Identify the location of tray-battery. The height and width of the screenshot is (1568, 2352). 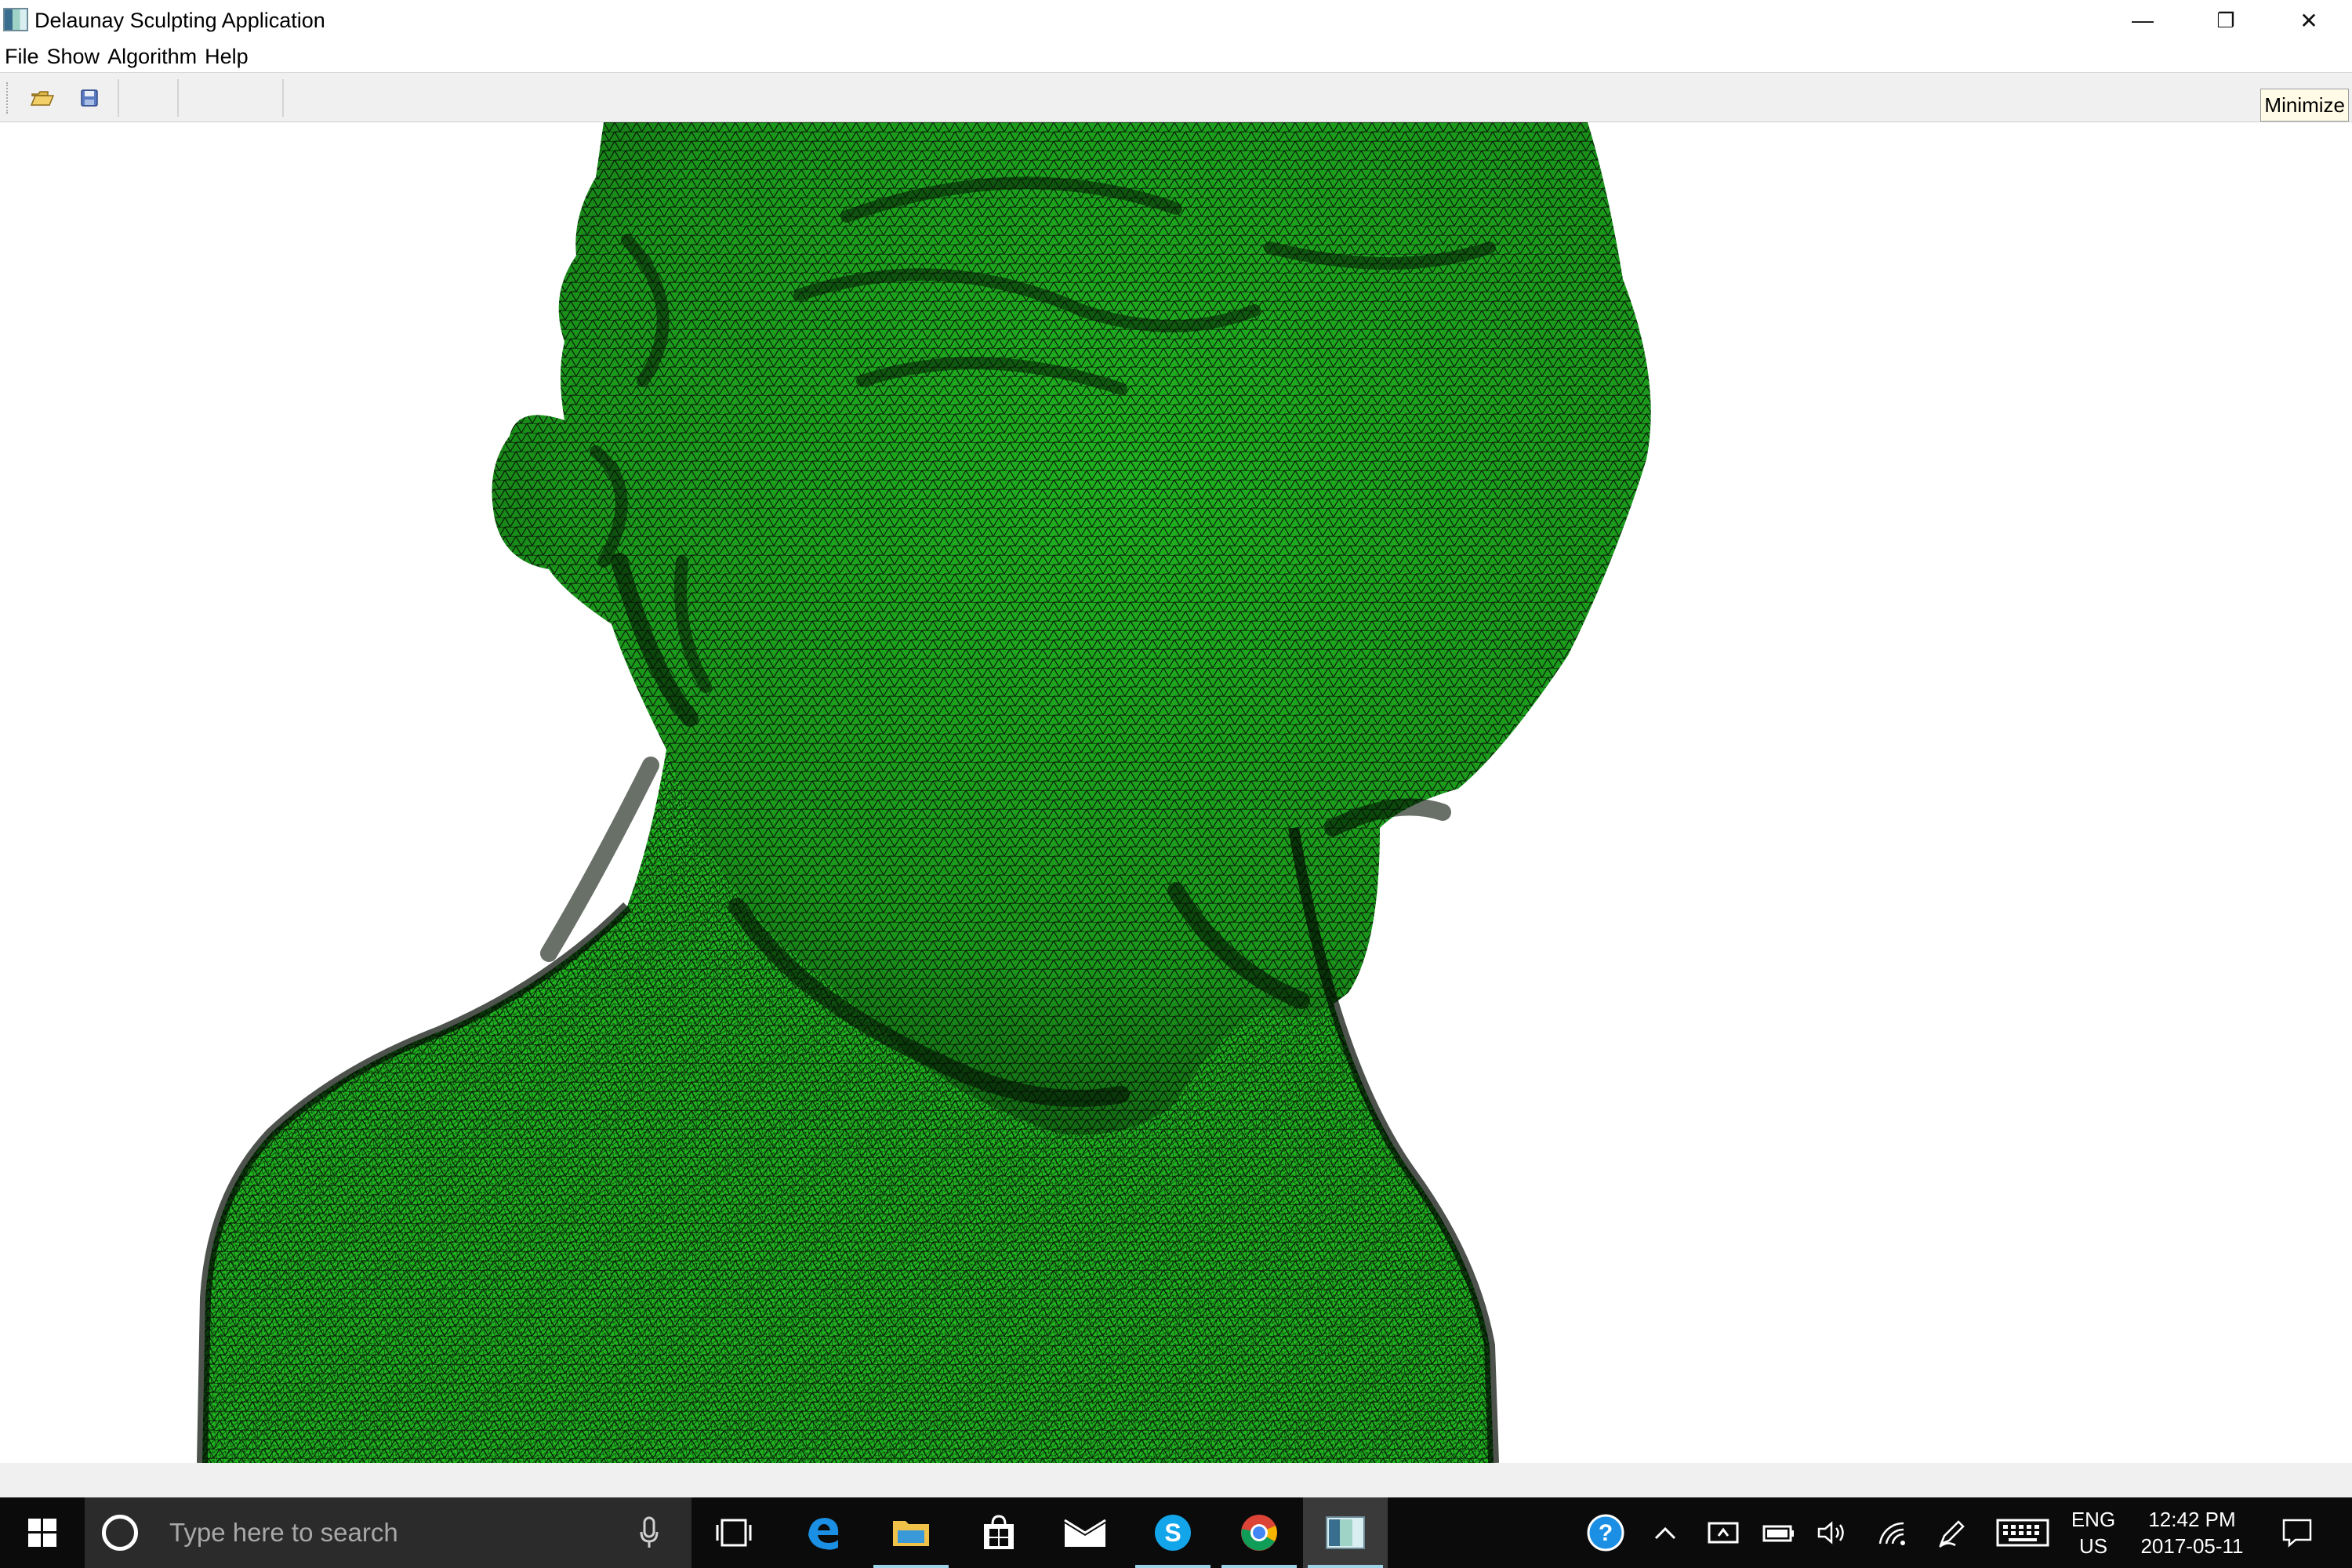
(1778, 1532).